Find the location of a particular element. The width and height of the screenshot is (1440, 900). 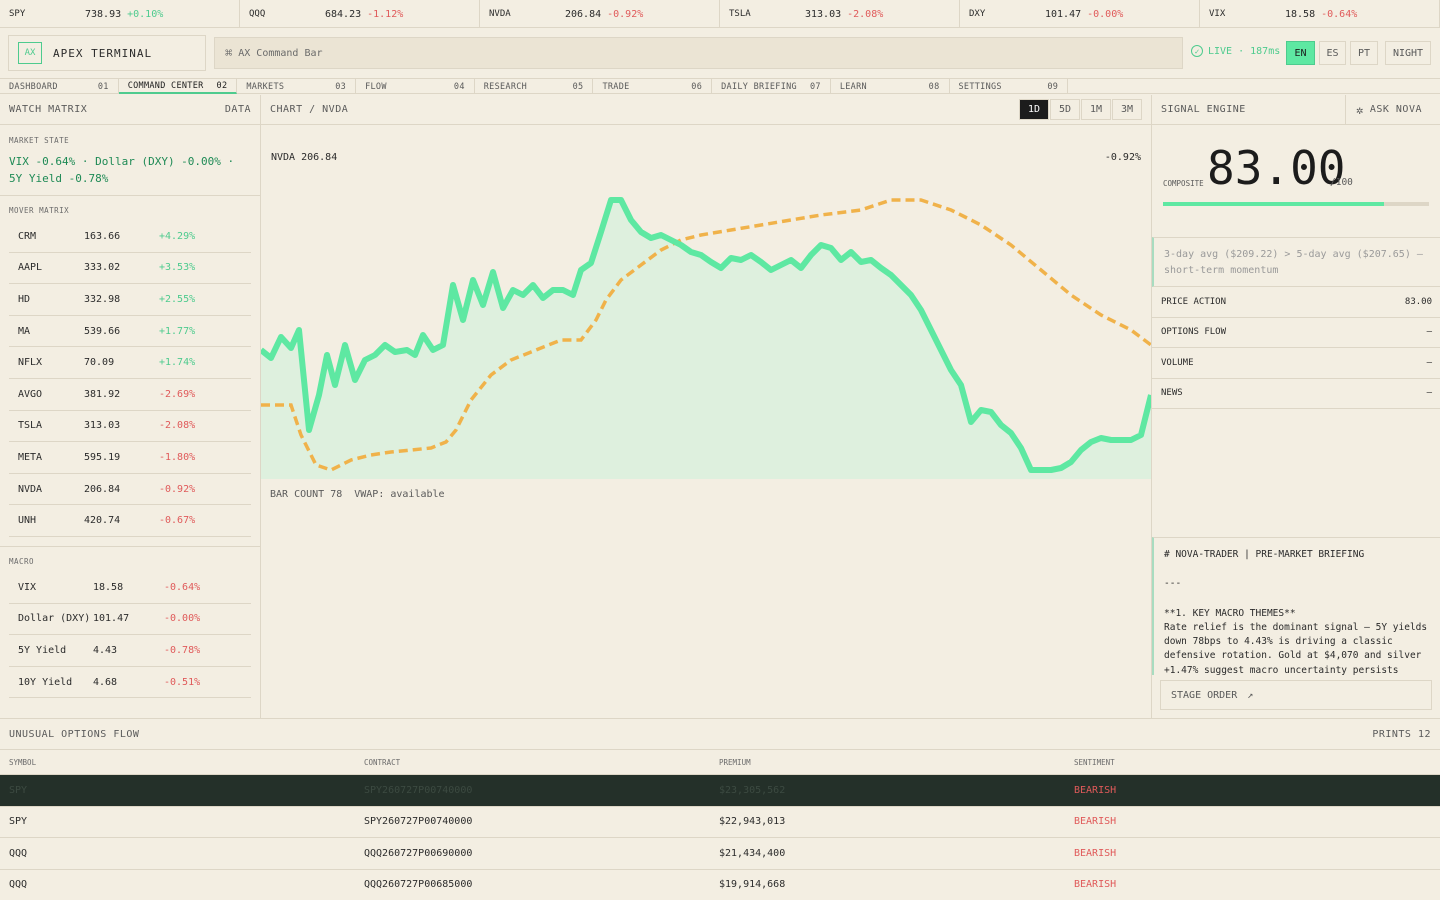

mover-row: HD 332.98 +2.55% is located at coordinates (130, 300).